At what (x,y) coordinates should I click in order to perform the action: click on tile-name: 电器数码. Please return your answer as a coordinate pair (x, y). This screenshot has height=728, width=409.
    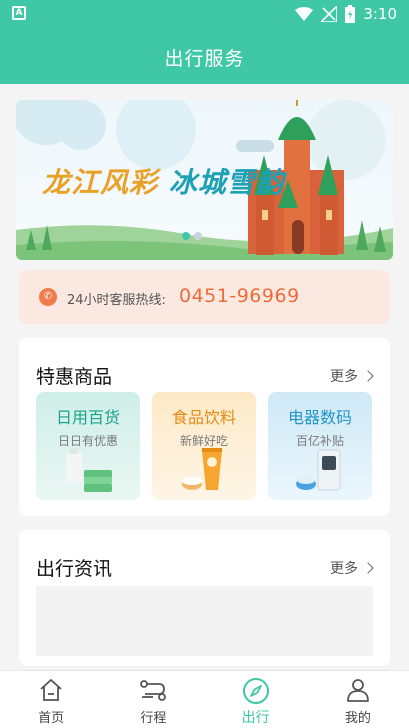
    Looking at the image, I should click on (319, 417).